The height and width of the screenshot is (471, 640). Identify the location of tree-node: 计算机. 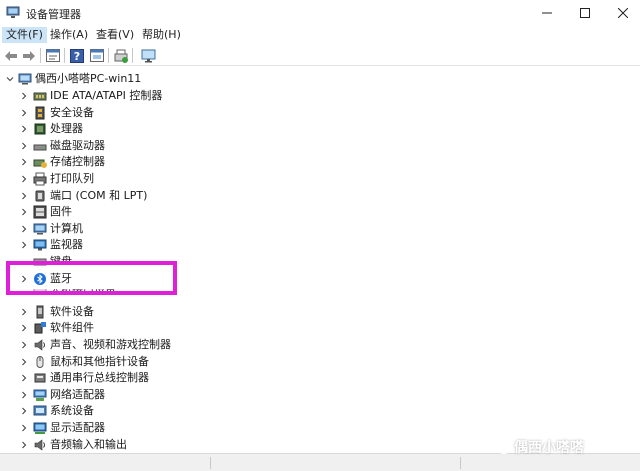
(320, 229).